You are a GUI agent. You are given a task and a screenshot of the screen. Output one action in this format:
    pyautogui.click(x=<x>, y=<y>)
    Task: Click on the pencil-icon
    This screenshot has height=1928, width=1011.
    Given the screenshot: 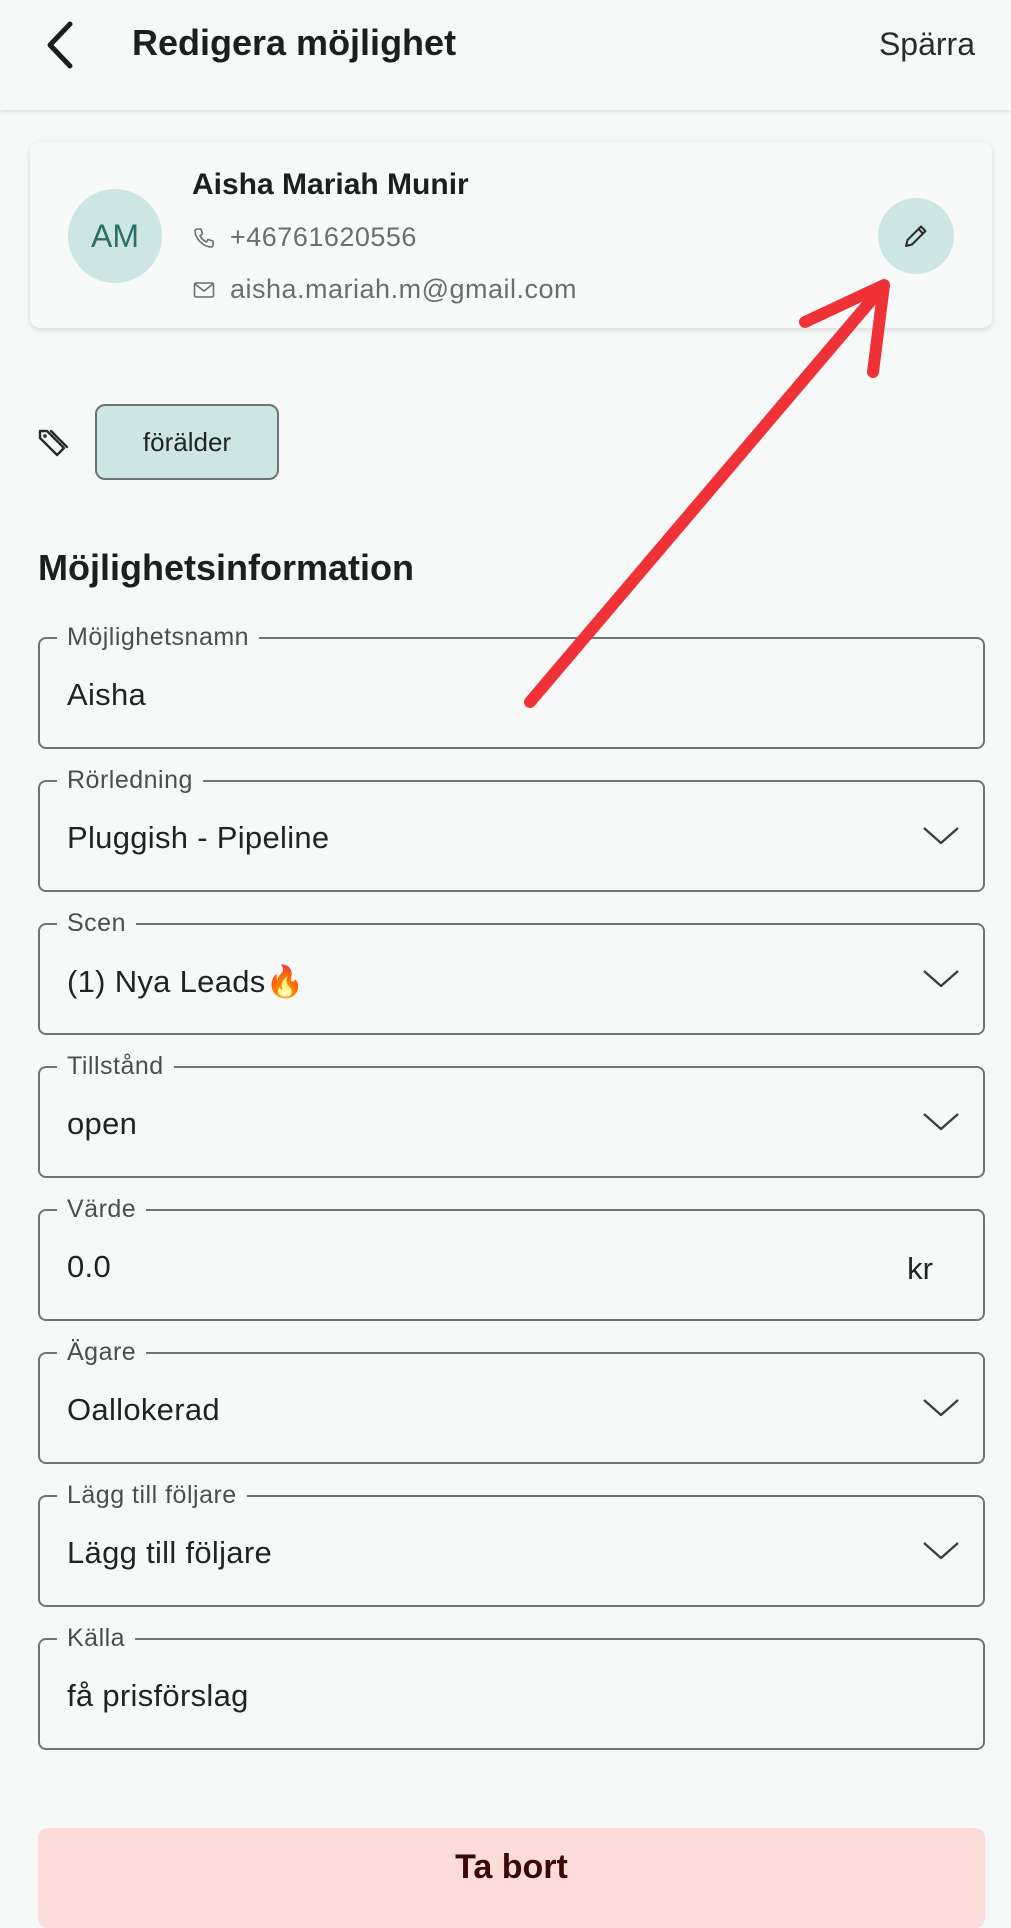 What is the action you would take?
    pyautogui.click(x=916, y=236)
    